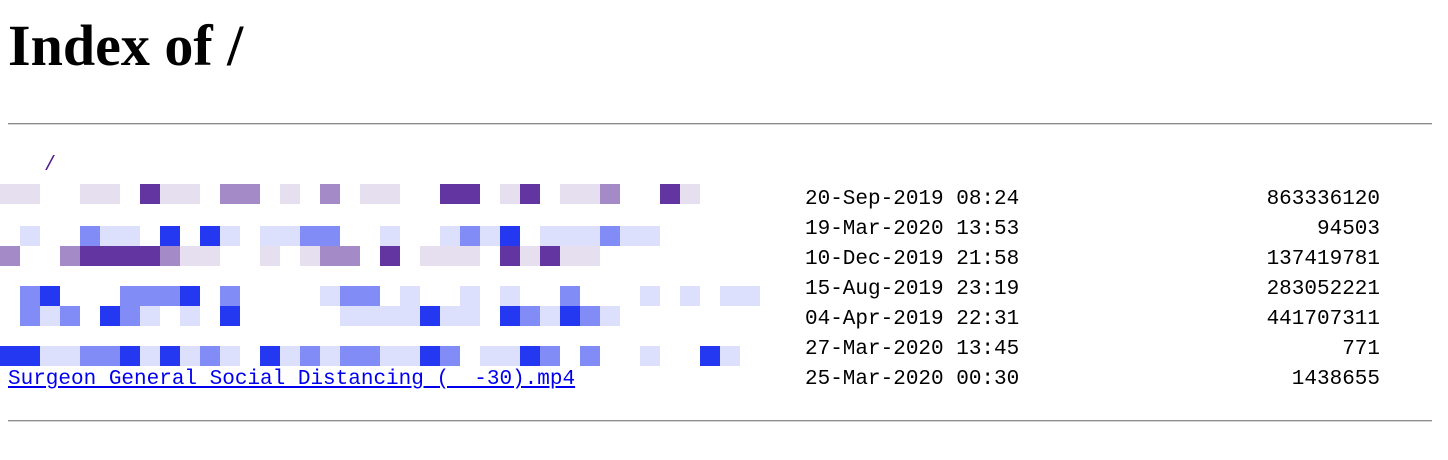 This screenshot has width=1448, height=460. Describe the element at coordinates (1348, 229) in the screenshot. I see `file-size: 94503` at that location.